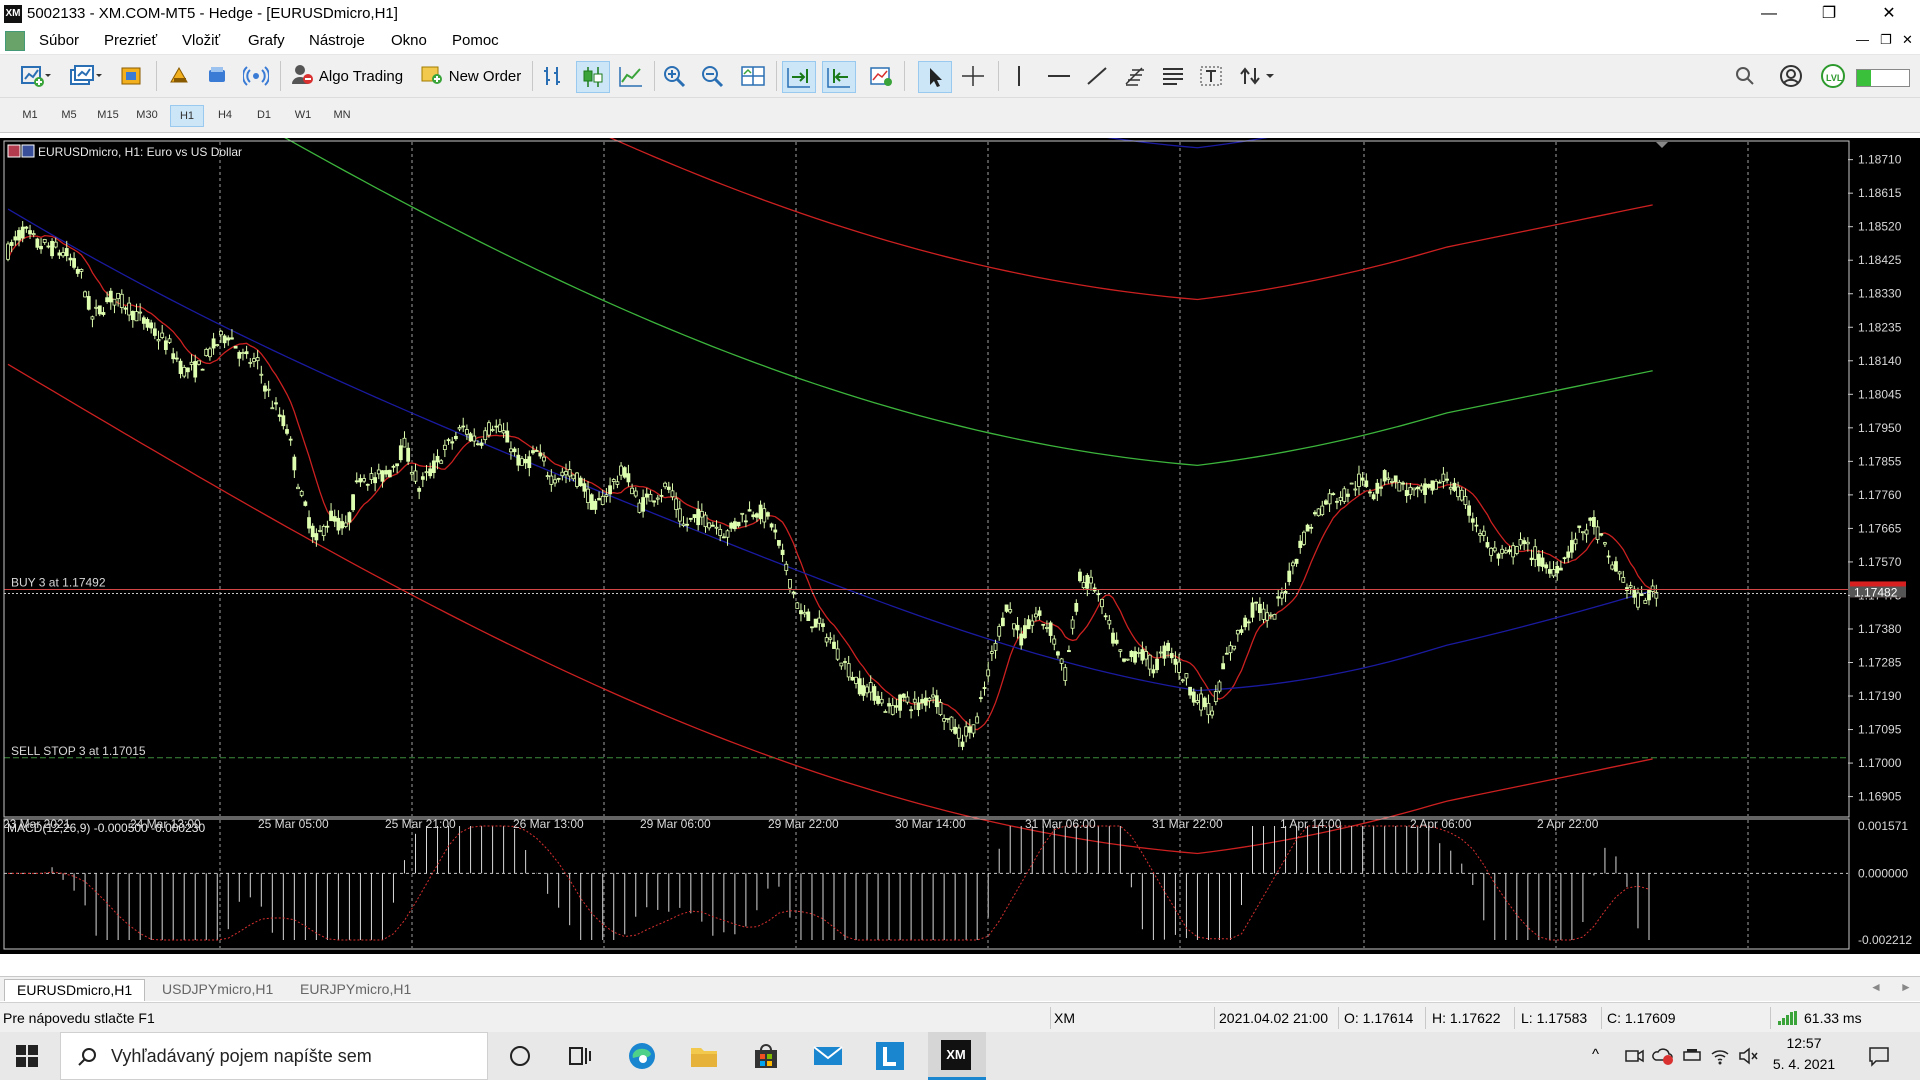 Image resolution: width=1920 pixels, height=1080 pixels. Describe the element at coordinates (1135, 76) in the screenshot. I see `fibonacci-icon` at that location.